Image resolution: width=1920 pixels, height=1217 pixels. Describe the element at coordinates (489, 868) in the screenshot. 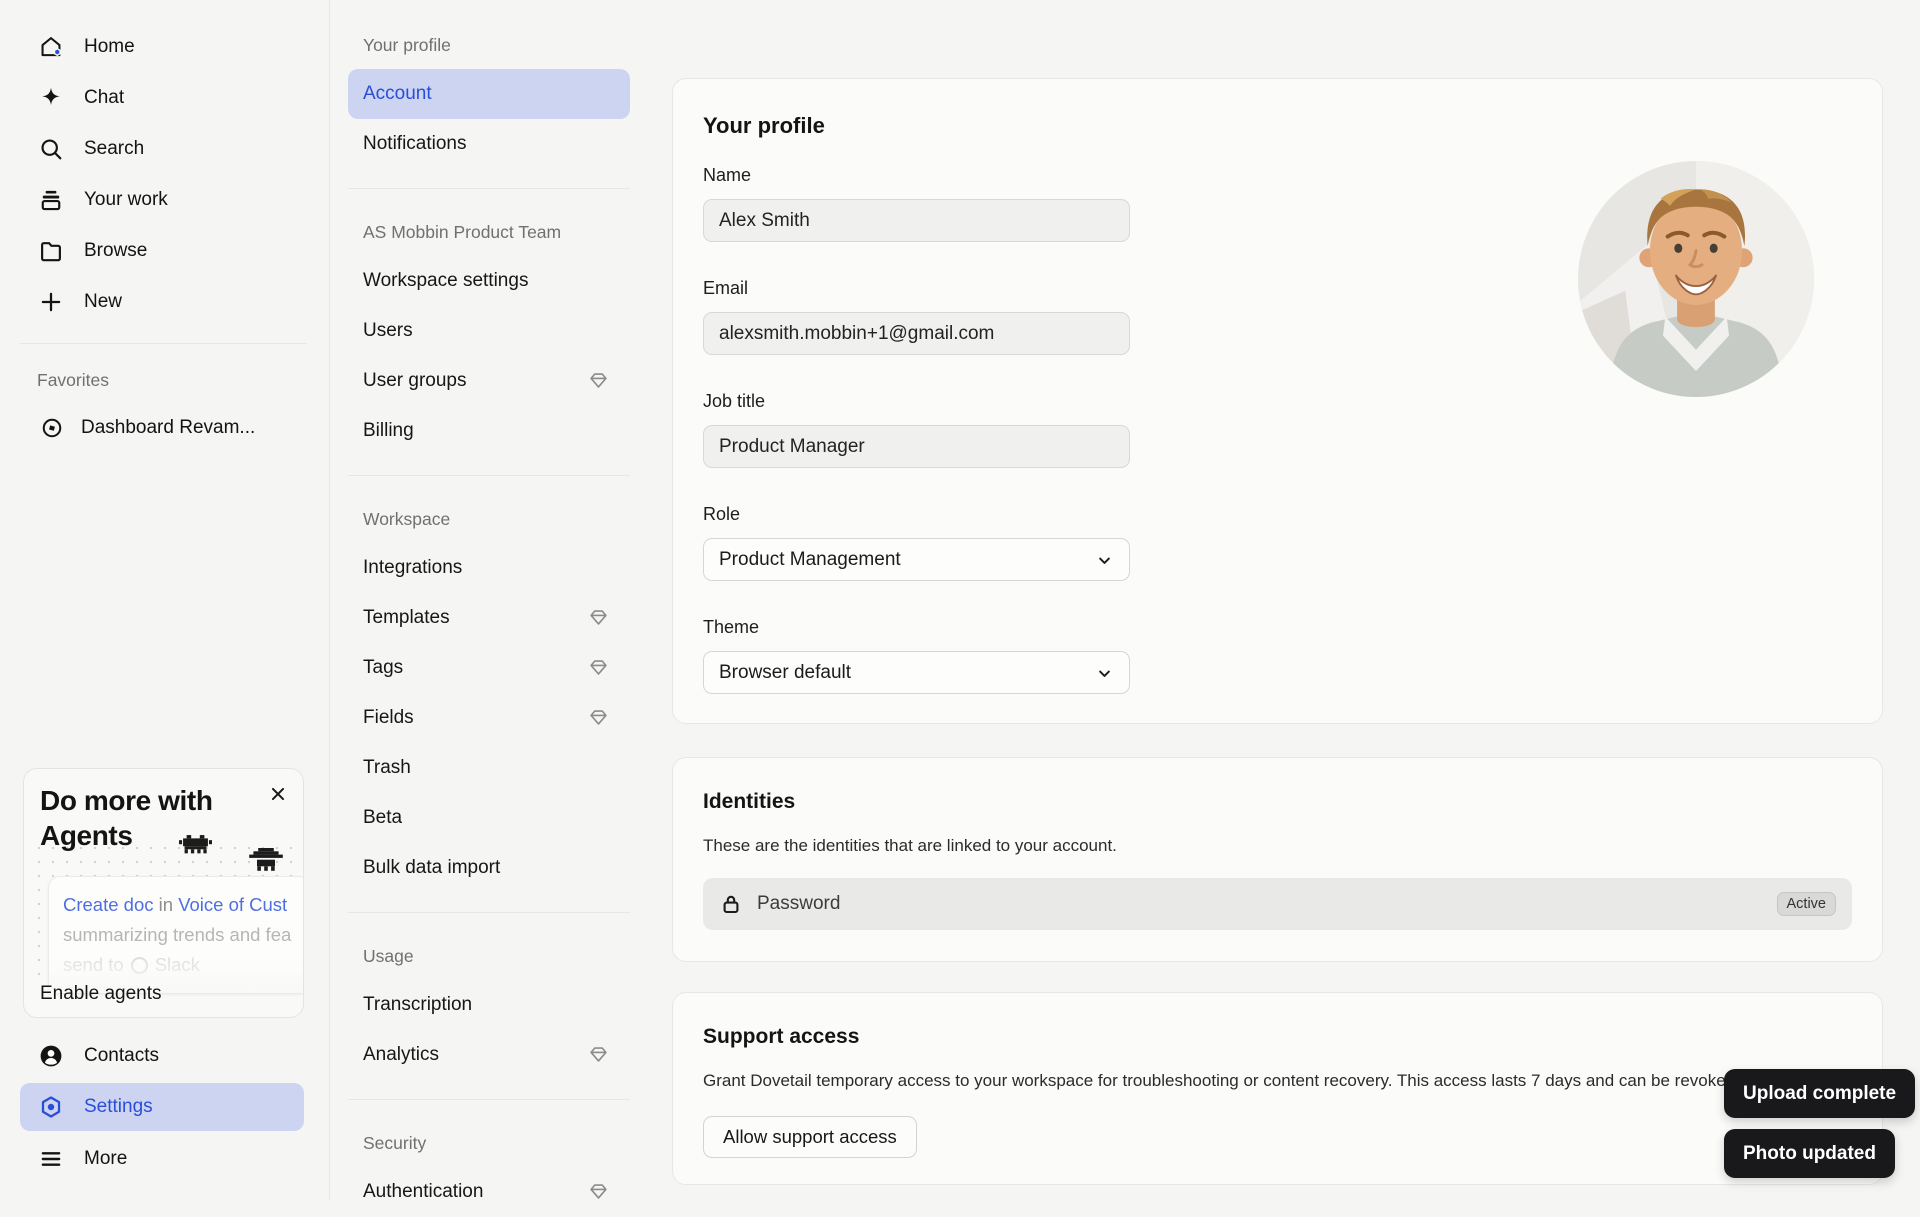

I see `settings-nav-bulk-data-import: Bulk data import` at that location.